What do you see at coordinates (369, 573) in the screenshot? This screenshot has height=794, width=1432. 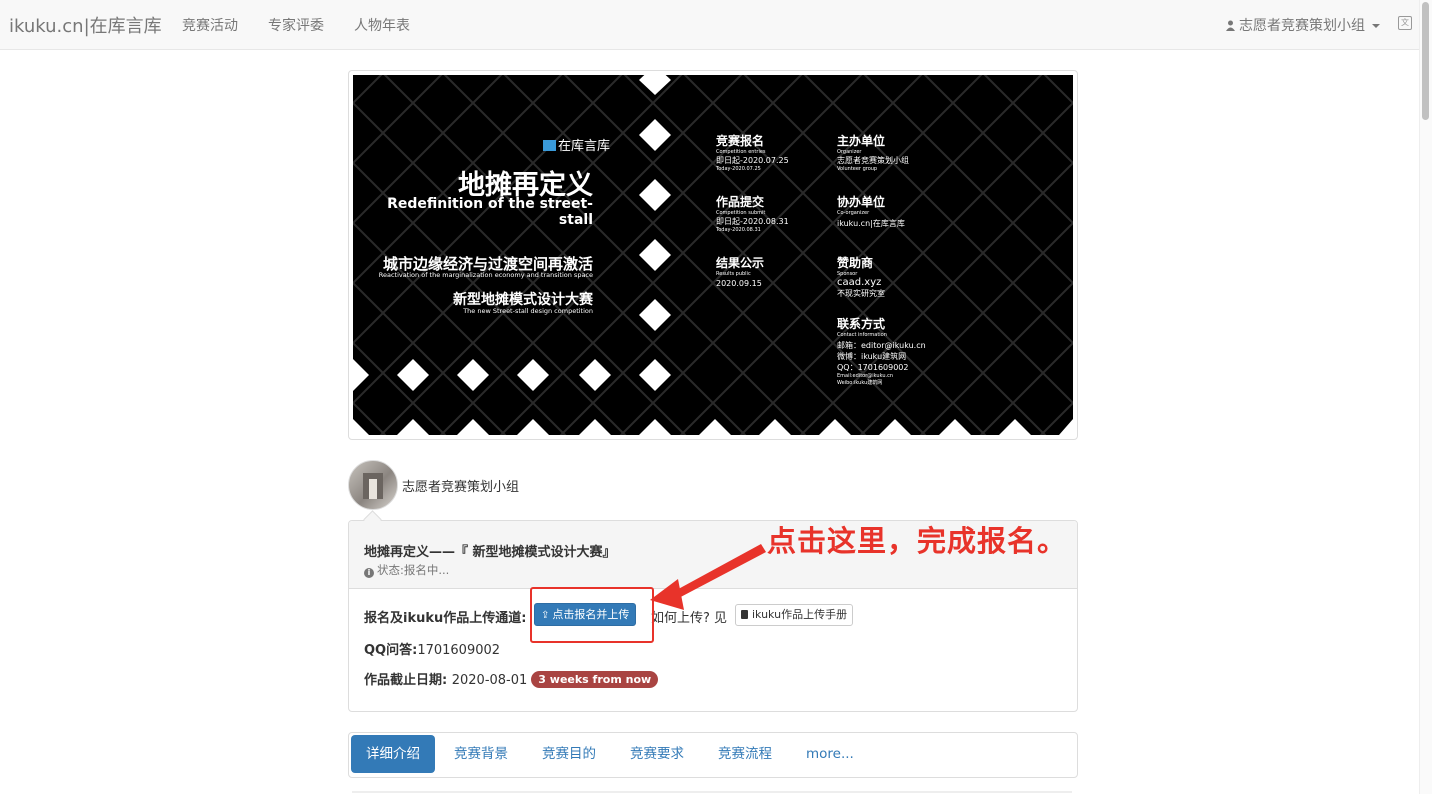 I see `info-icon: i` at bounding box center [369, 573].